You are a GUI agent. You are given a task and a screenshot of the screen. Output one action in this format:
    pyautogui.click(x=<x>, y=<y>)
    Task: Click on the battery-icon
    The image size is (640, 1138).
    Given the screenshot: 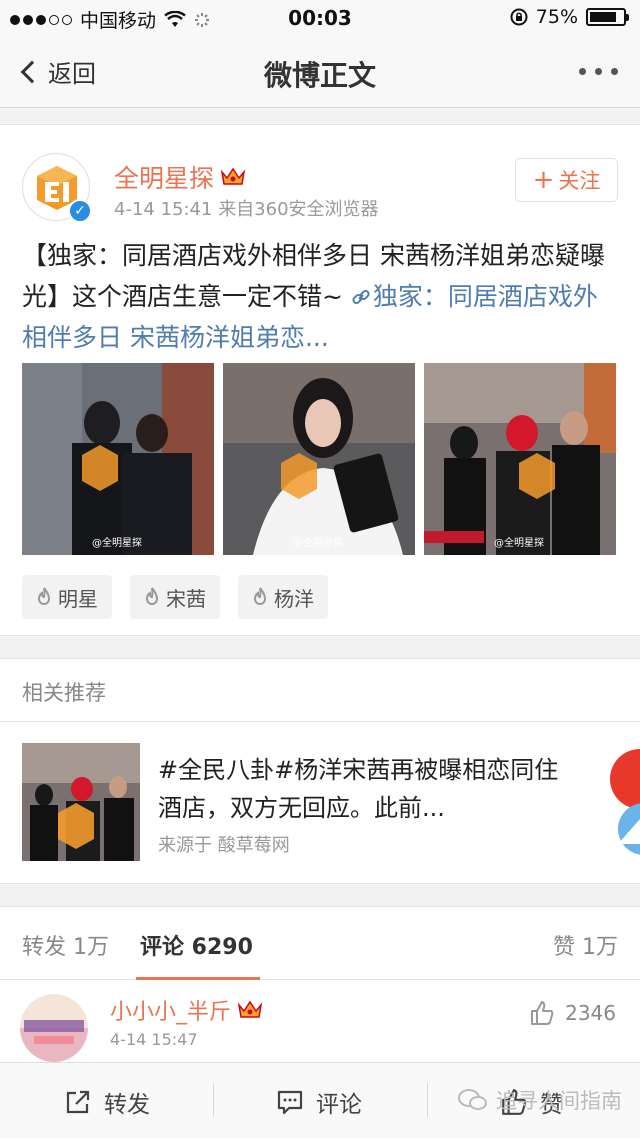 What is the action you would take?
    pyautogui.click(x=607, y=17)
    